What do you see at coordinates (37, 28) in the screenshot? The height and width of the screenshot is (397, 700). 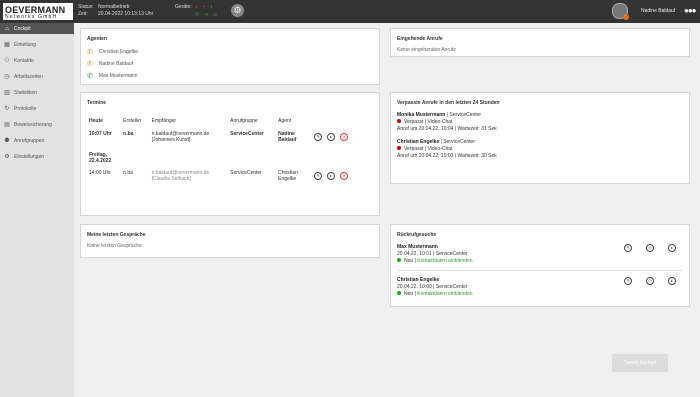 I see `sidebar-item-cockpit: ⌂ Cockpit` at bounding box center [37, 28].